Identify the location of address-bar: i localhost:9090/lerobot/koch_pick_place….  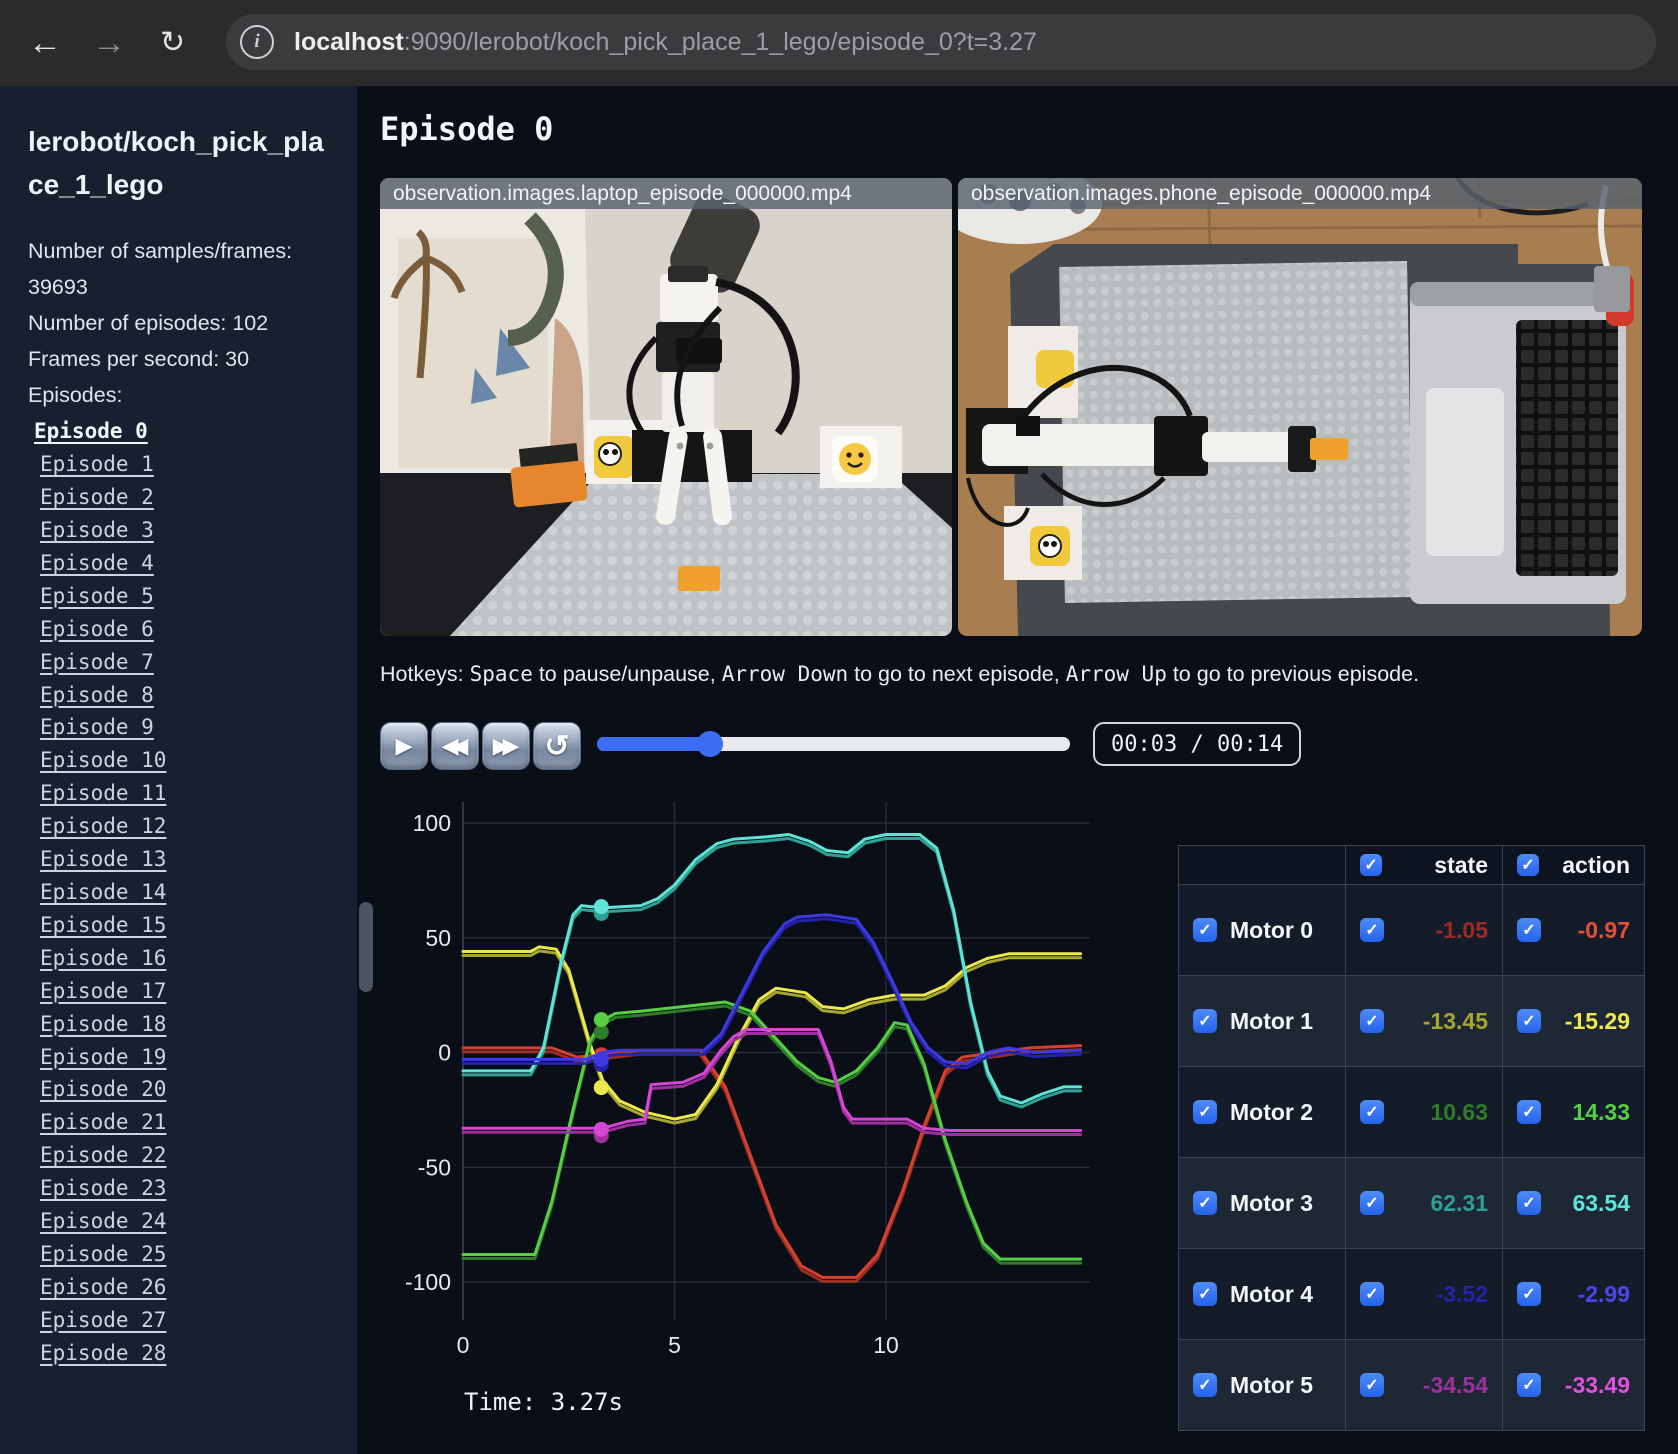
(941, 42).